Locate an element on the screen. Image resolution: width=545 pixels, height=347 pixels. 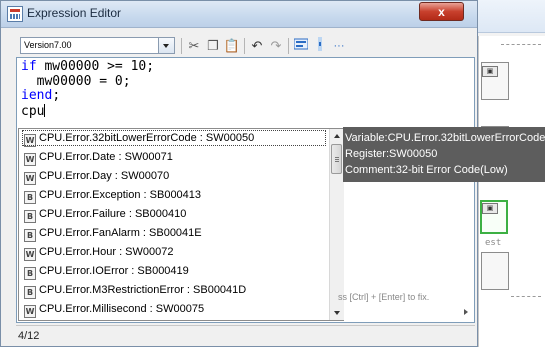
toolbar: Version7.00 ✂ ❐ 📋 ↶ ↷ ··· is located at coordinates (239, 46).